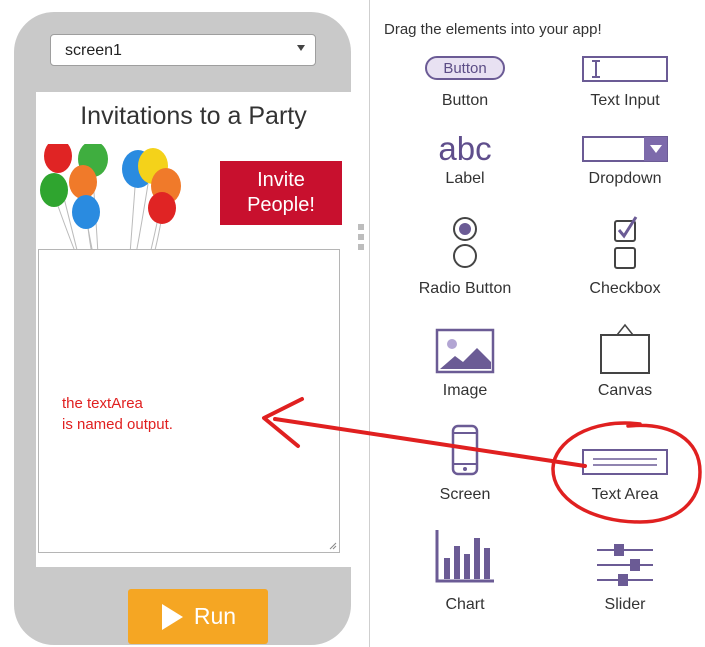 The width and height of the screenshot is (705, 647). I want to click on toolbox-item-label: Slider, so click(625, 604).